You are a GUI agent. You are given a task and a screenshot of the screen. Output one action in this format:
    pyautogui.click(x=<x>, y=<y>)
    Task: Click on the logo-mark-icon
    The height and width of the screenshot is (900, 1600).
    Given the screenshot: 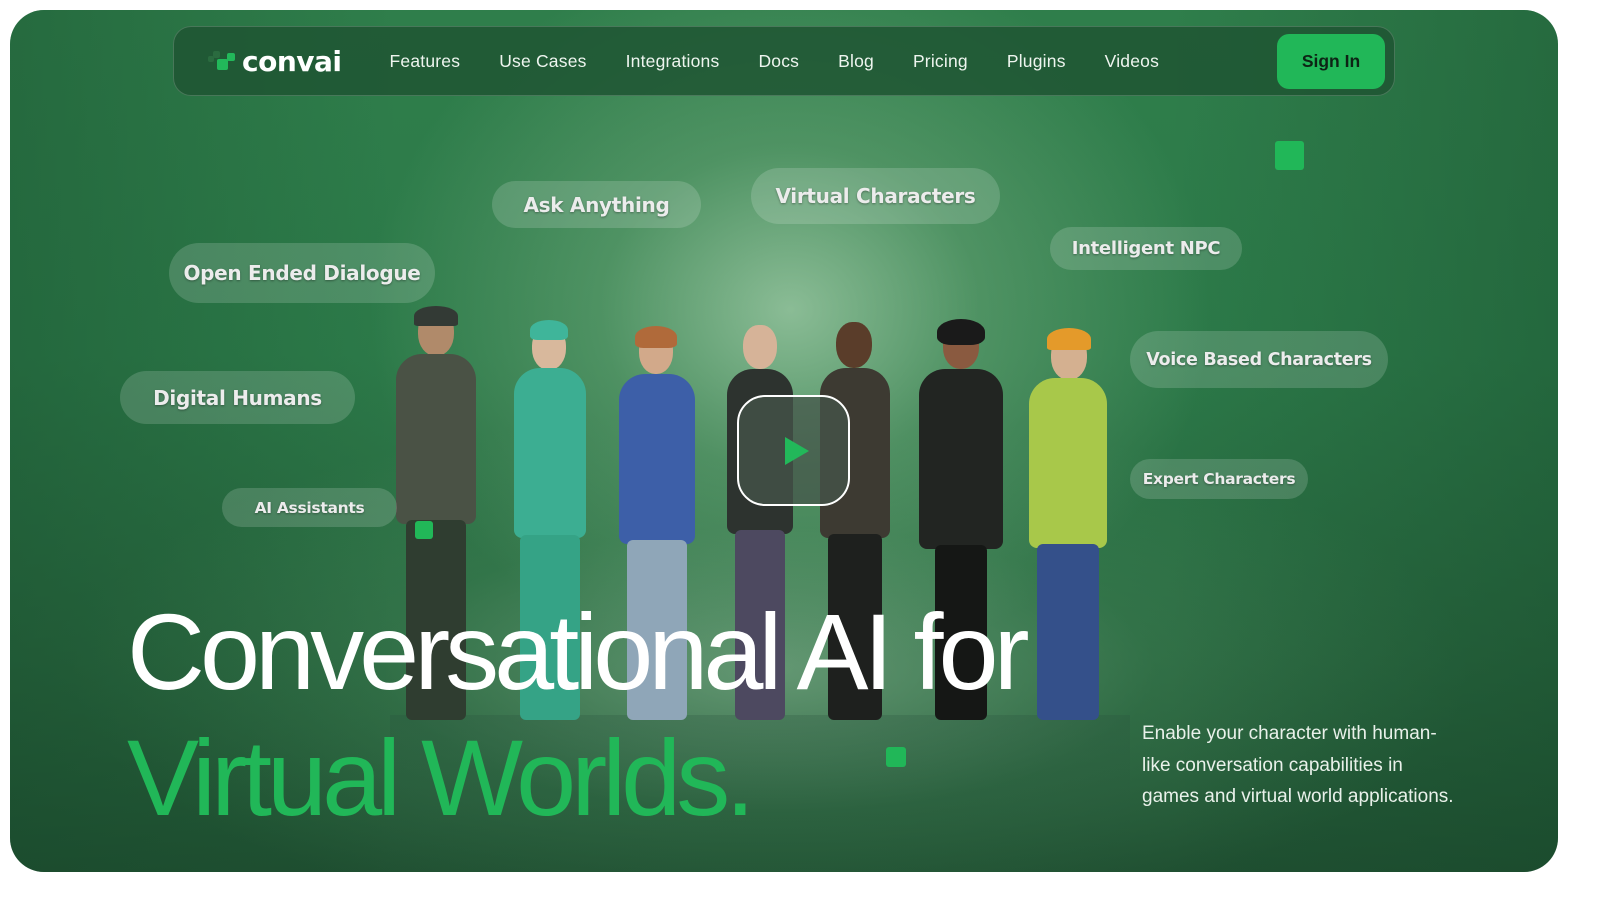 What is the action you would take?
    pyautogui.click(x=222, y=61)
    